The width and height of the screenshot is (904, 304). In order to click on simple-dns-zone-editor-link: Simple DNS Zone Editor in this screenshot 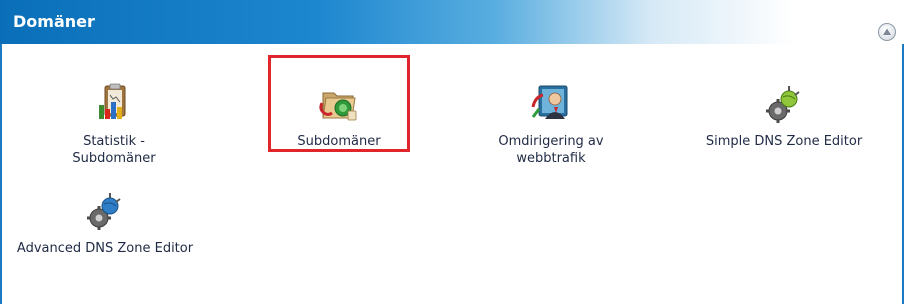, I will do `click(784, 116)`.